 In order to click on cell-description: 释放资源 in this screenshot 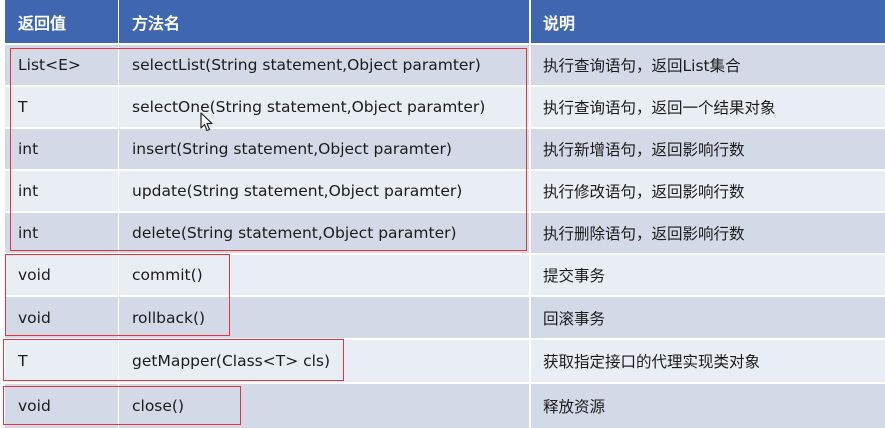, I will do `click(708, 406)`.